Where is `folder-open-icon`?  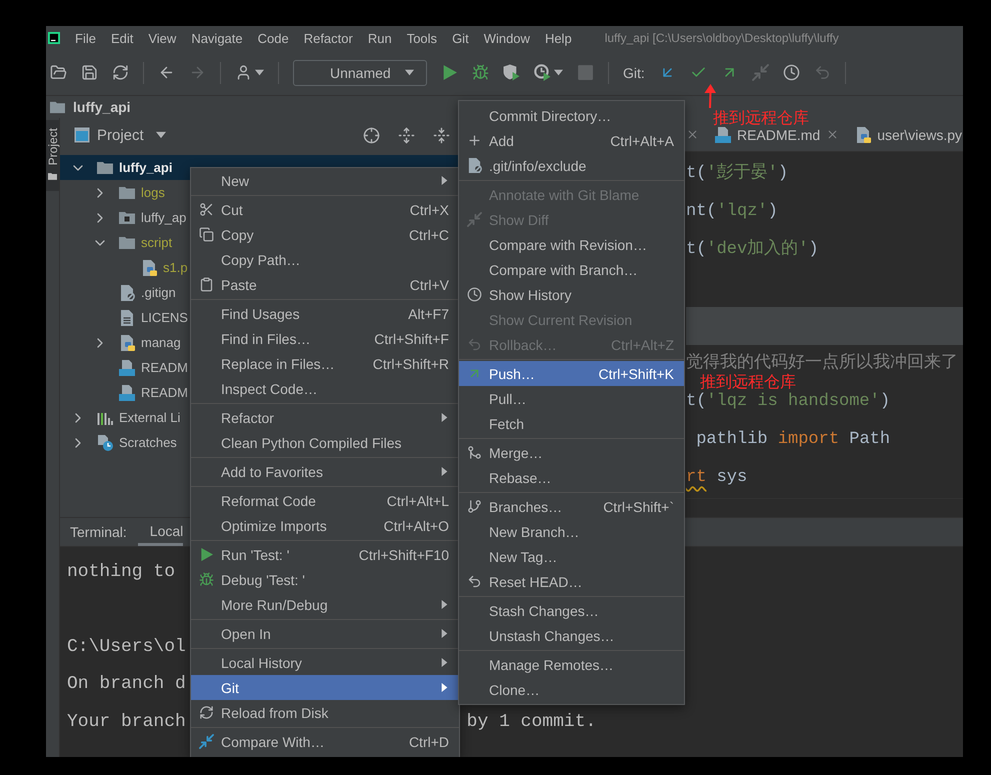 folder-open-icon is located at coordinates (58, 72).